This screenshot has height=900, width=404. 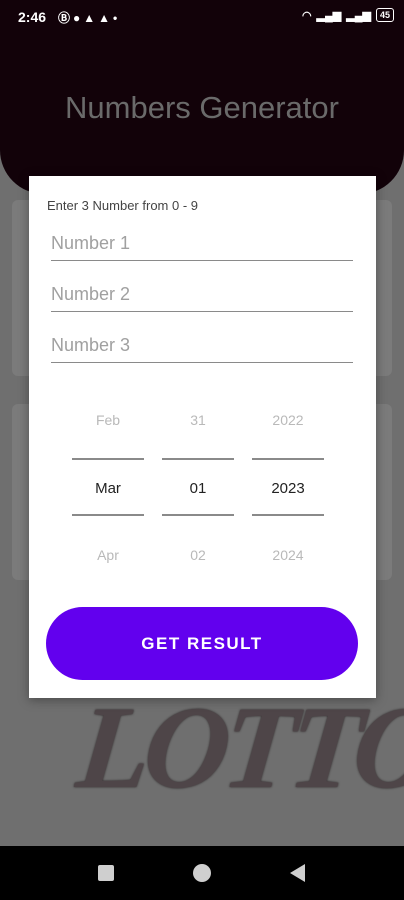 I want to click on dialog-instruction: Enter 3 Number from 0 - 9, so click(x=122, y=205).